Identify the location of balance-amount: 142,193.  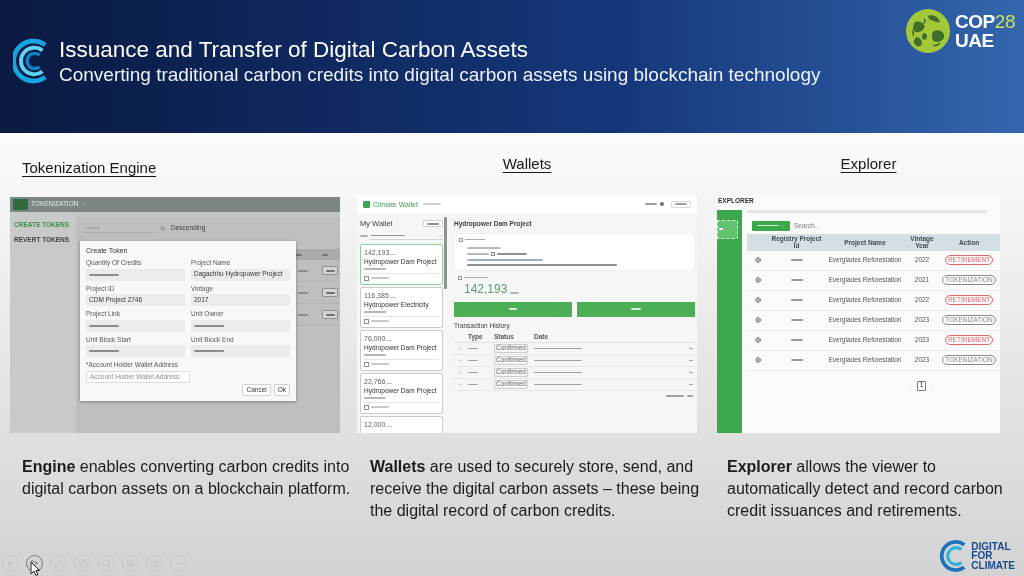
(486, 288).